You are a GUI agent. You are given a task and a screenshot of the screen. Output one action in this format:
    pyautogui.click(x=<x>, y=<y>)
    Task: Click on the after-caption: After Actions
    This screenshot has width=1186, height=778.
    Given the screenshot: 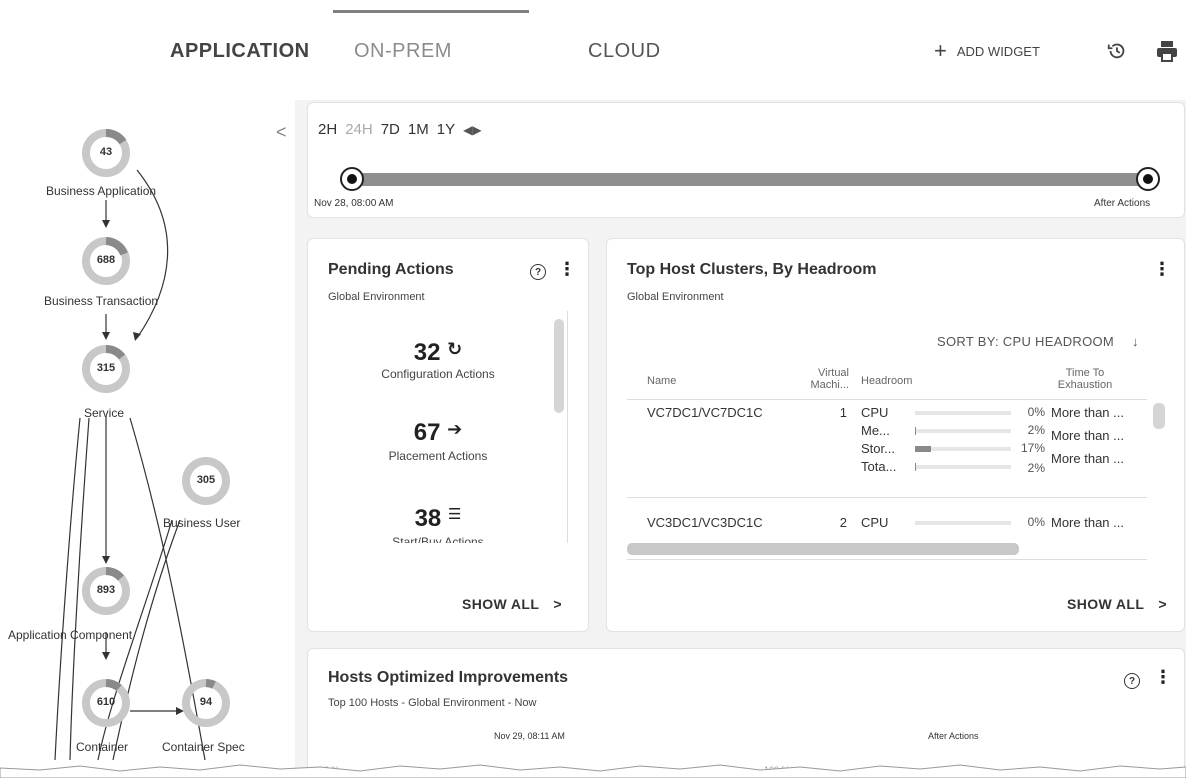 What is the action you would take?
    pyautogui.click(x=953, y=736)
    